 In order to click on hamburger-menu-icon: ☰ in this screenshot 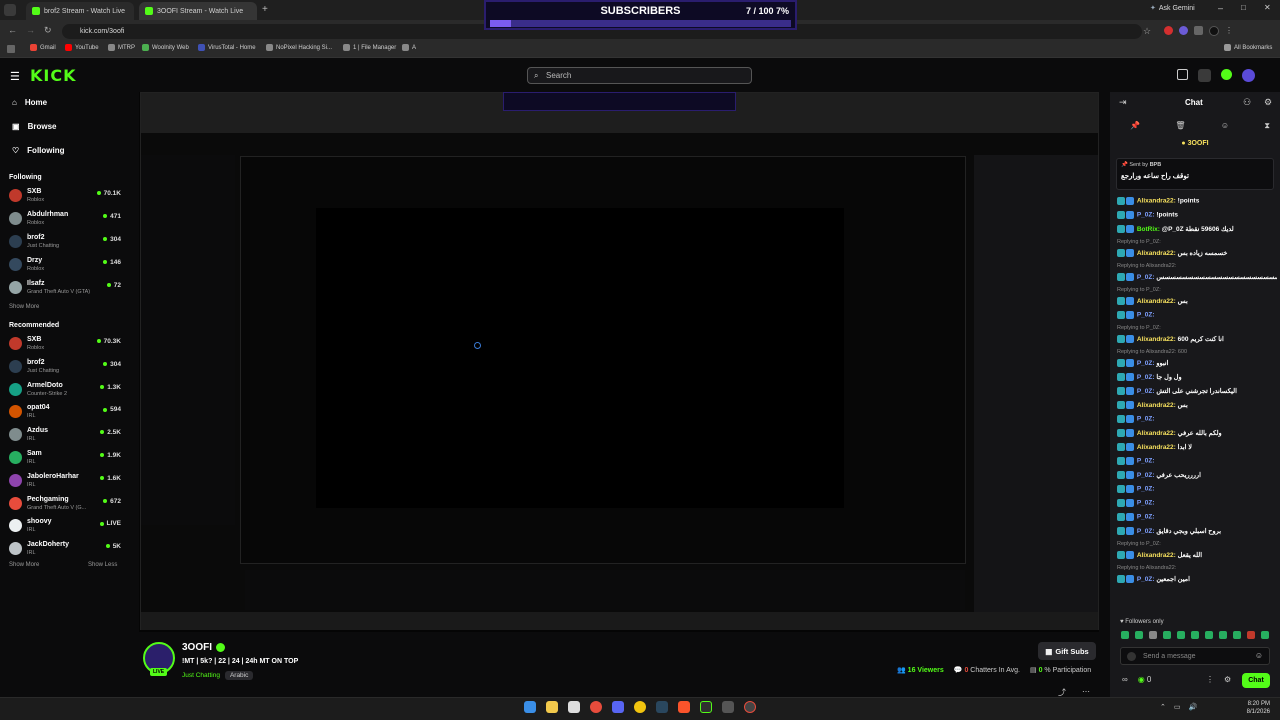, I will do `click(15, 76)`.